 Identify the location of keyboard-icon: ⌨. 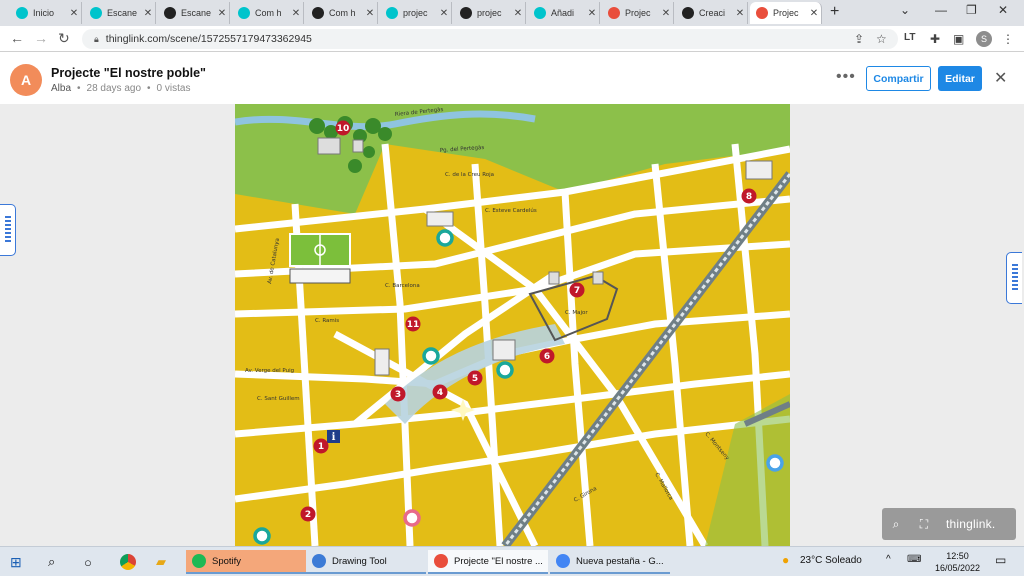
(914, 559).